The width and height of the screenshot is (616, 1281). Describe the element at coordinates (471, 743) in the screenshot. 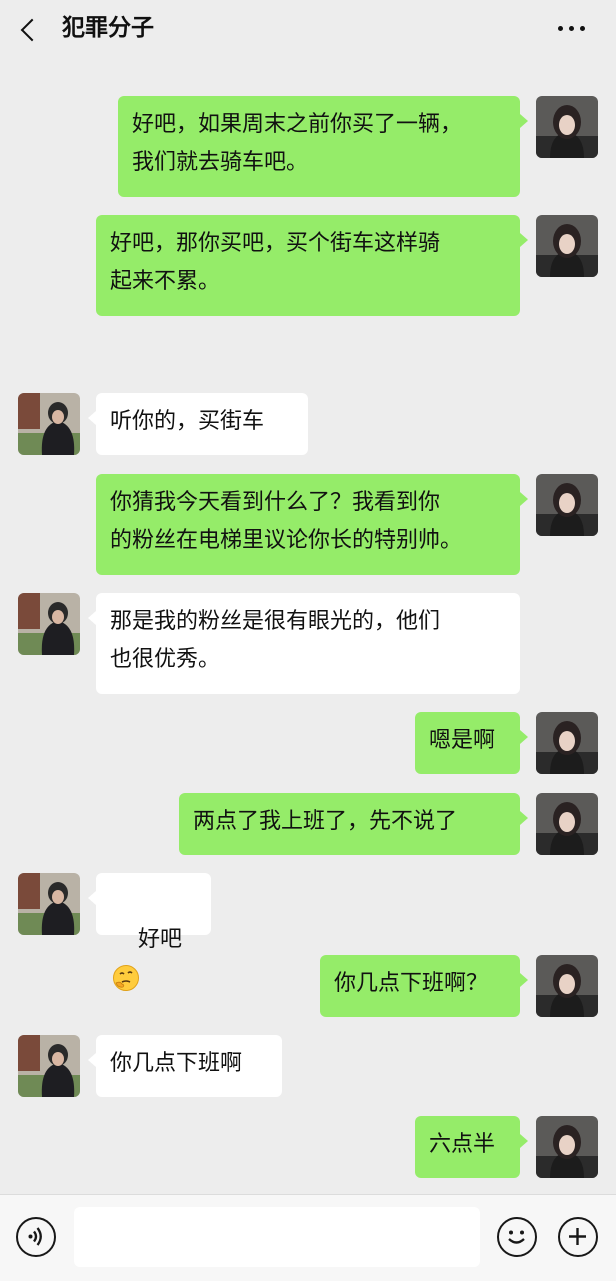

I see `message-bubble-sent: 嗯是啊` at that location.